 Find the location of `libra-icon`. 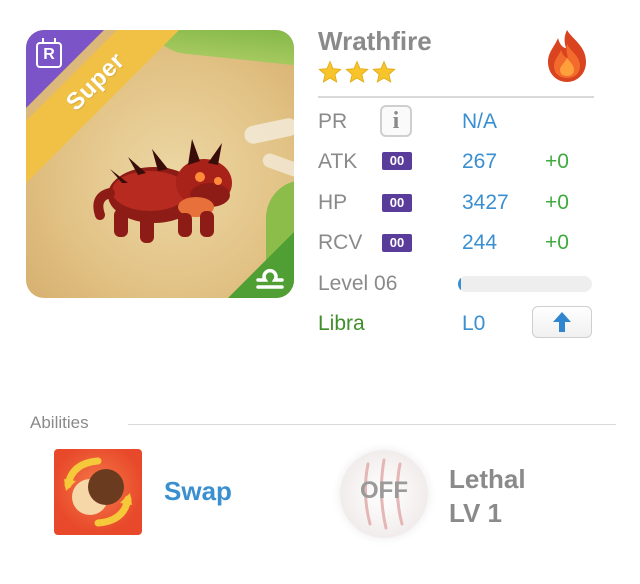

libra-icon is located at coordinates (270, 279).